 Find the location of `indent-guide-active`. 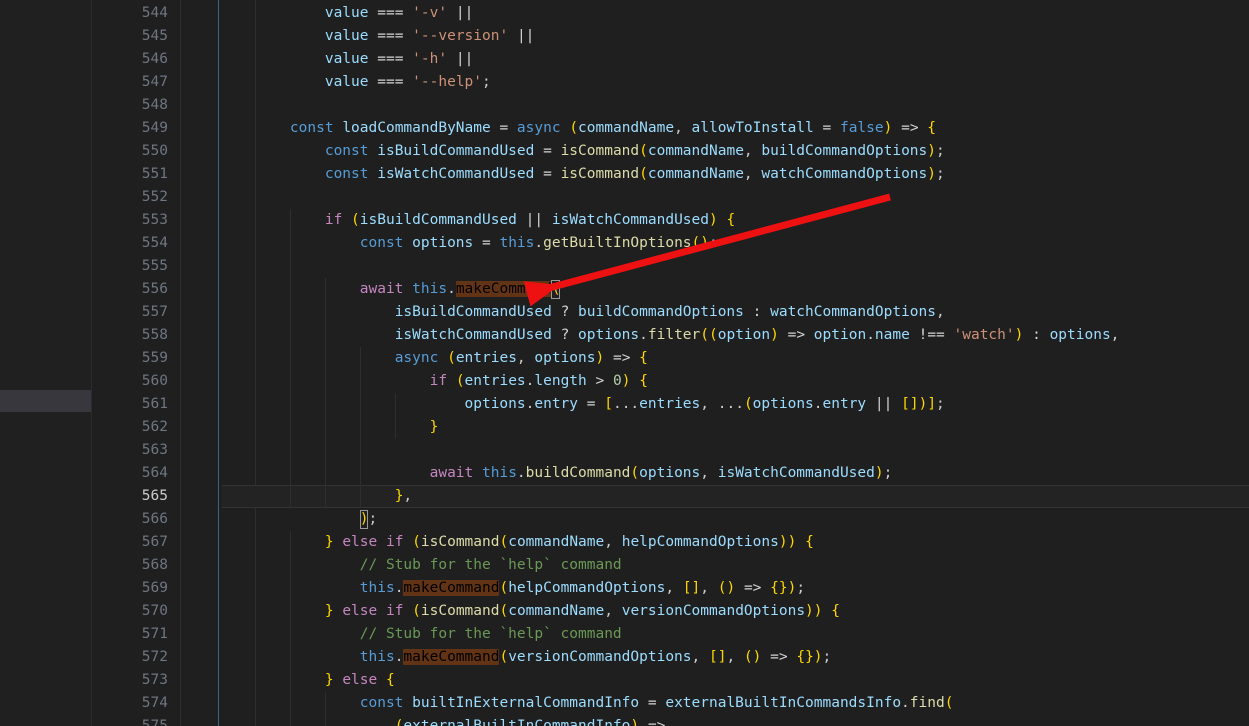

indent-guide-active is located at coordinates (218, 363).